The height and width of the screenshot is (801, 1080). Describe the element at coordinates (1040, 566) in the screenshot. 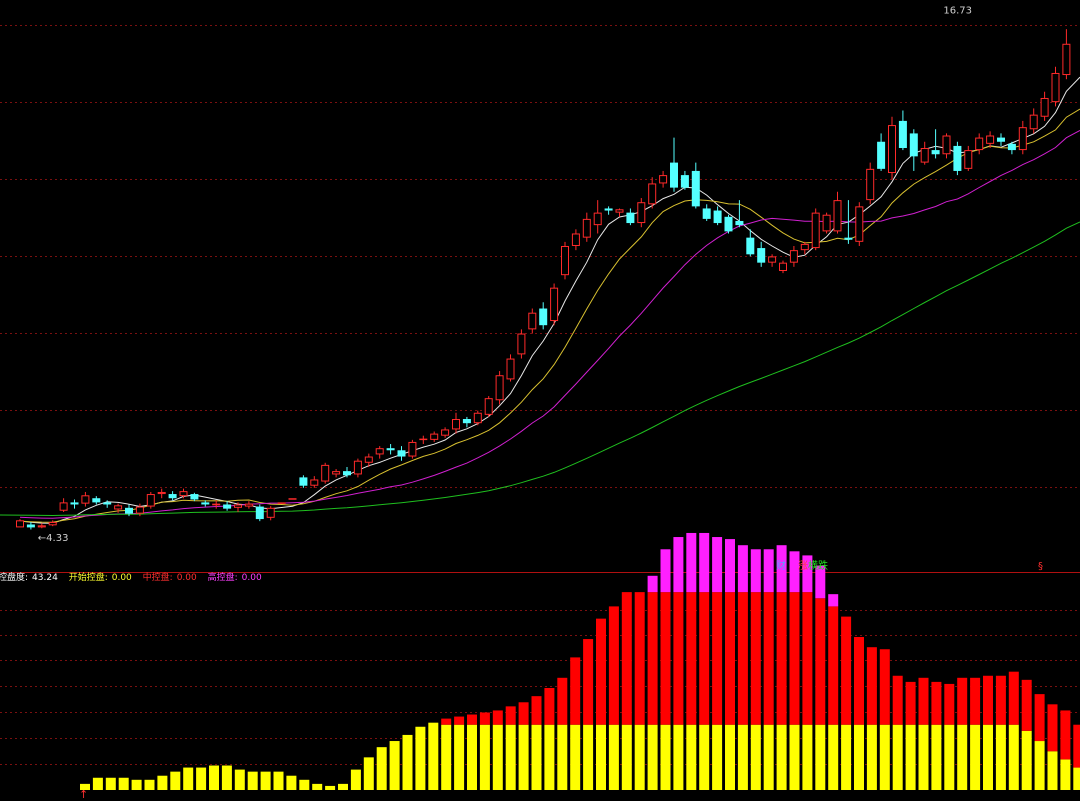

I see `tag-section: §` at that location.